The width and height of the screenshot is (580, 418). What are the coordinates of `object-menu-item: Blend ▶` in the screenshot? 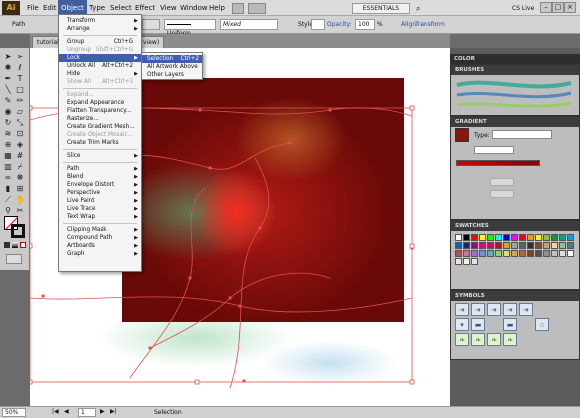 It's located at (100, 177).